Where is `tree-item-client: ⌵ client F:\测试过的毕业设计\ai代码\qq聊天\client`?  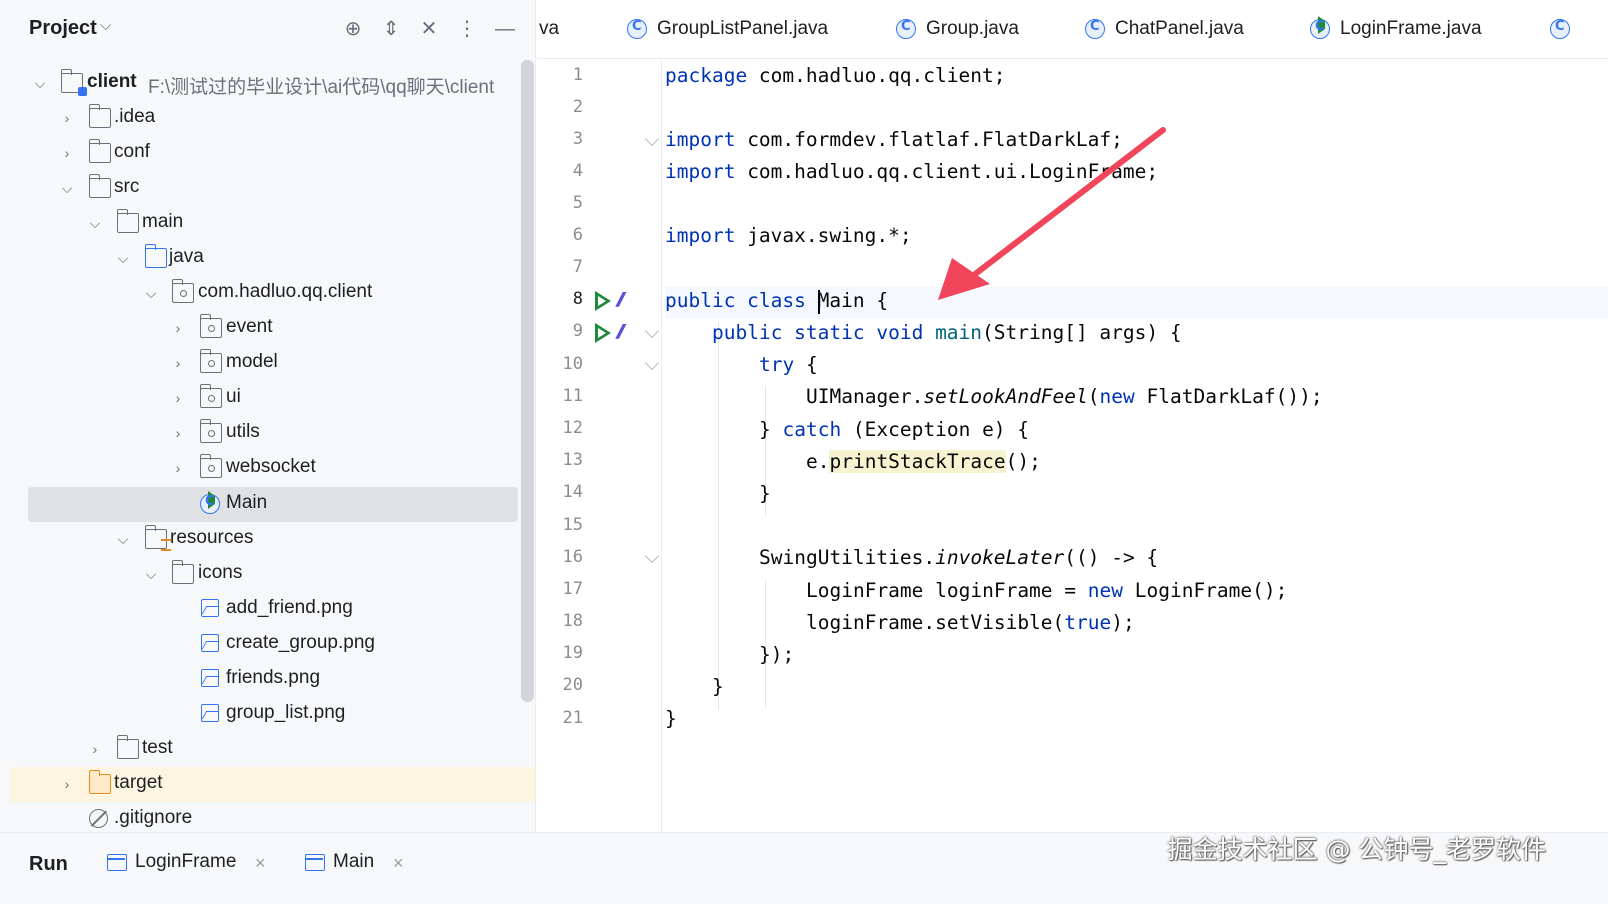 tree-item-client: ⌵ client F:\测试过的毕业设计\ai代码\qq聊天\client is located at coordinates (267, 83).